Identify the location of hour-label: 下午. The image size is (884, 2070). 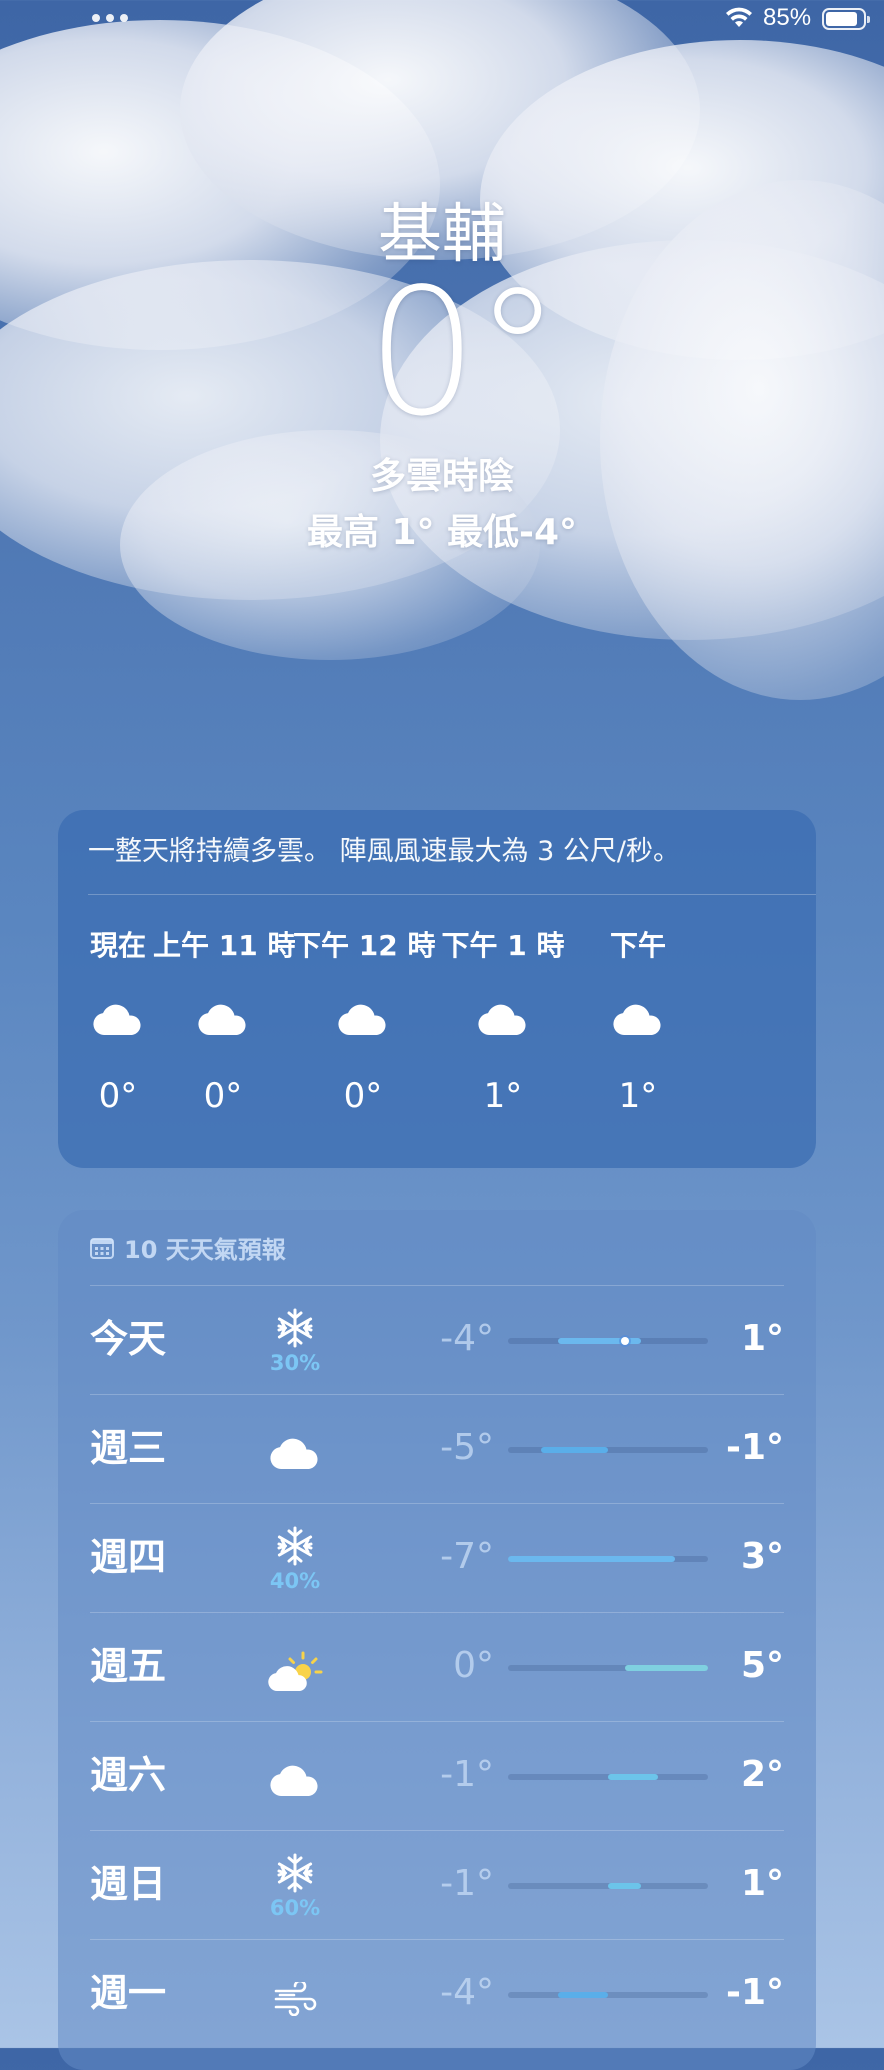
(637, 945).